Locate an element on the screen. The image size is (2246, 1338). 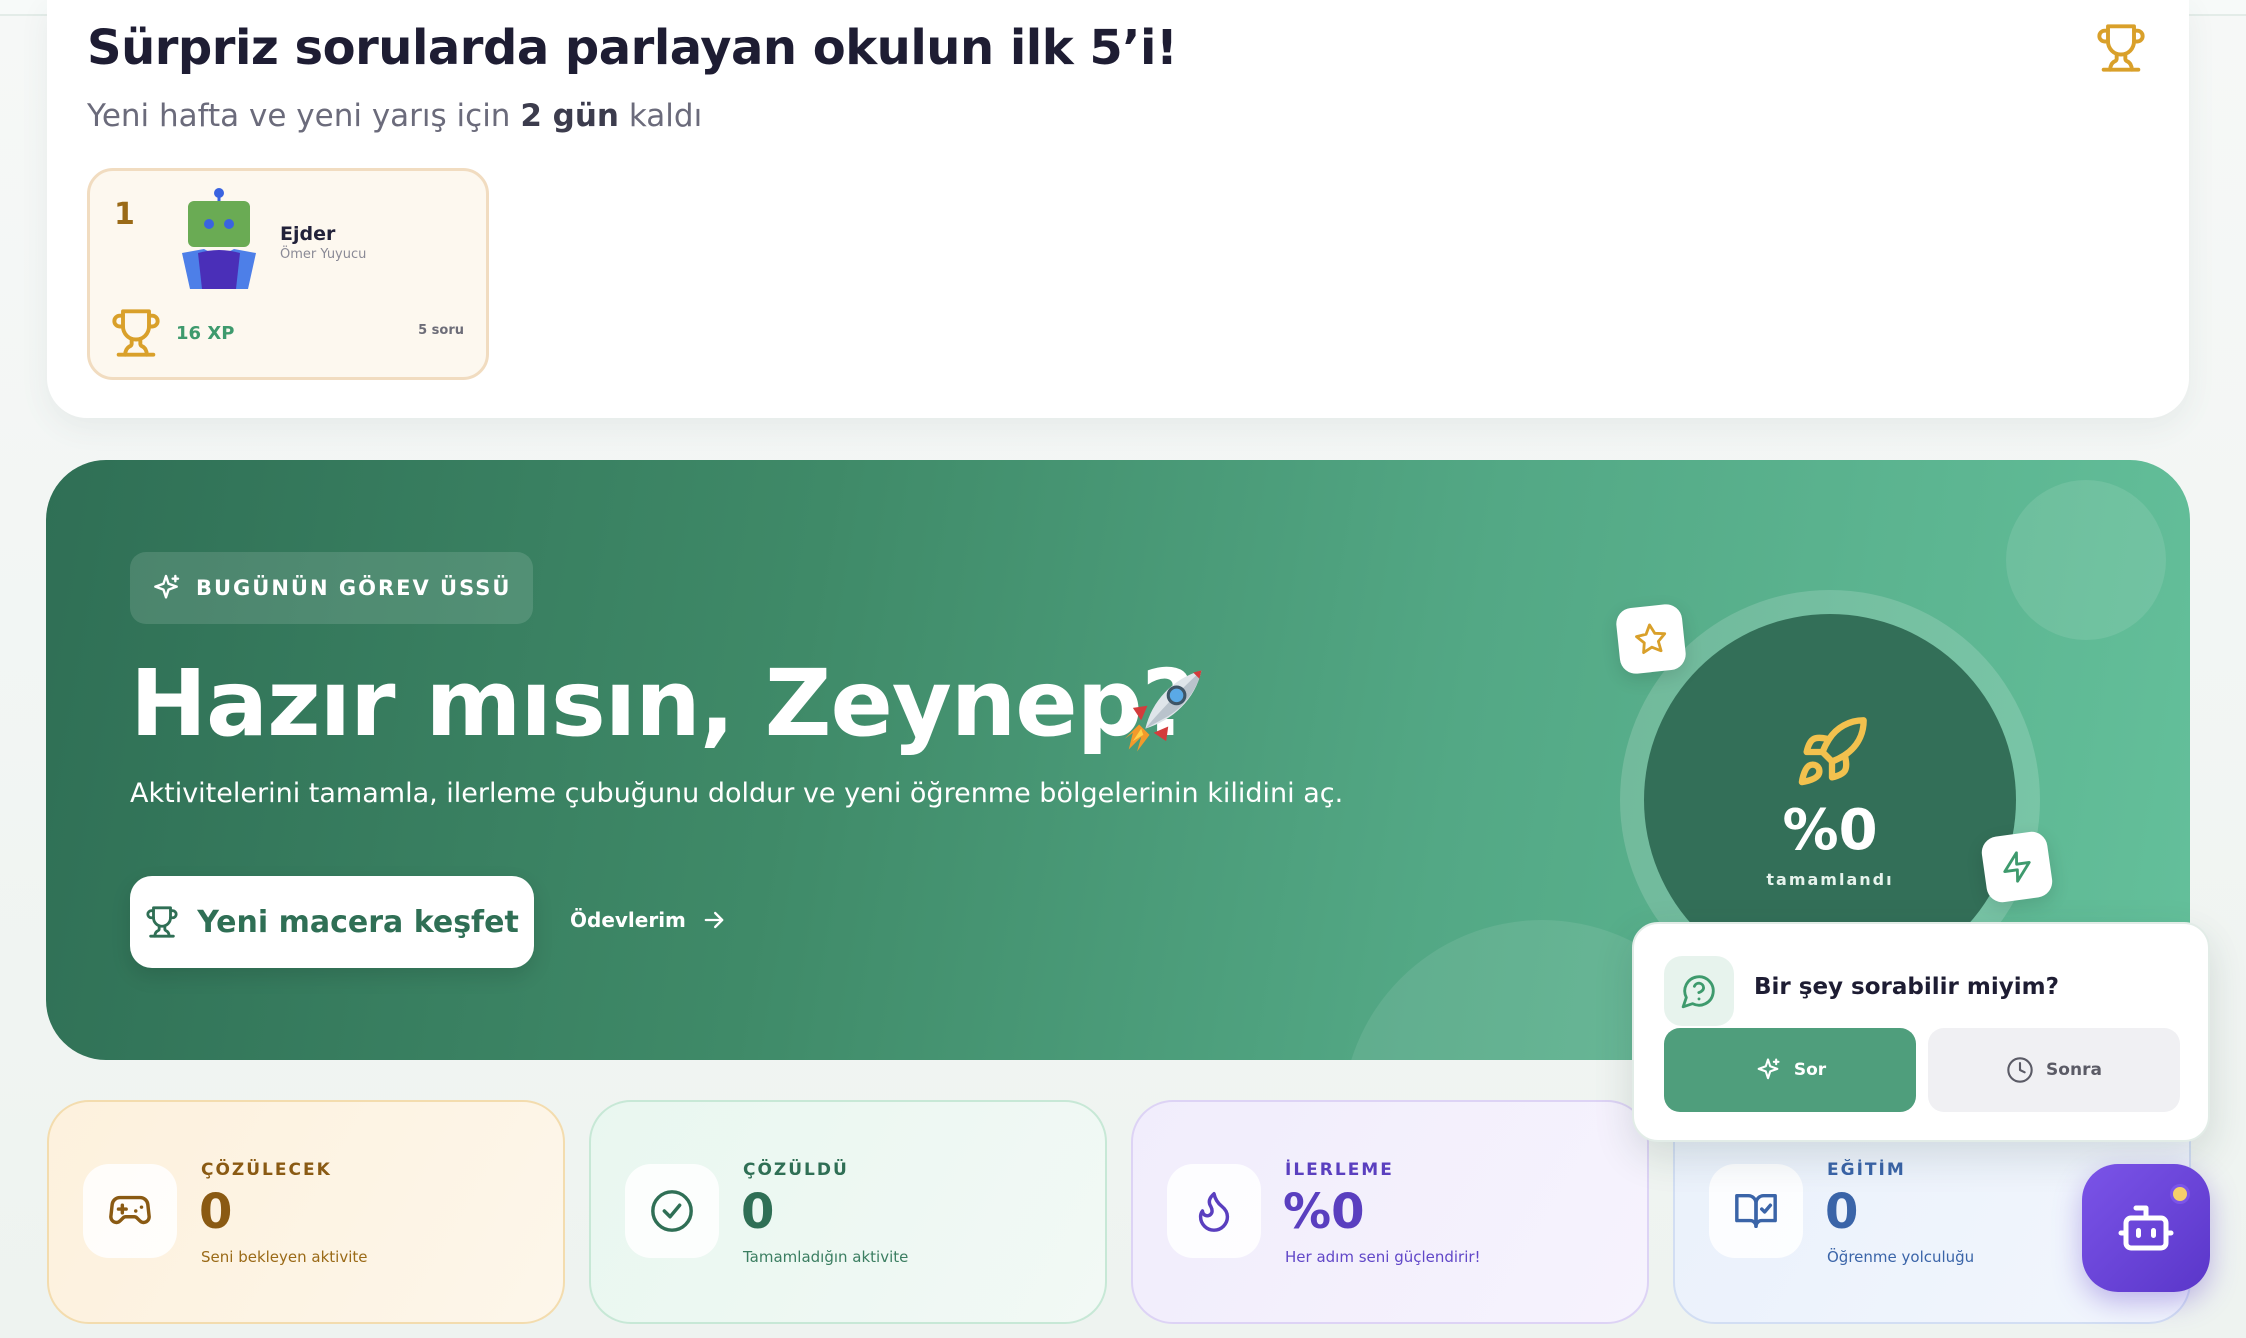
later-button: Sonra is located at coordinates (2054, 1070).